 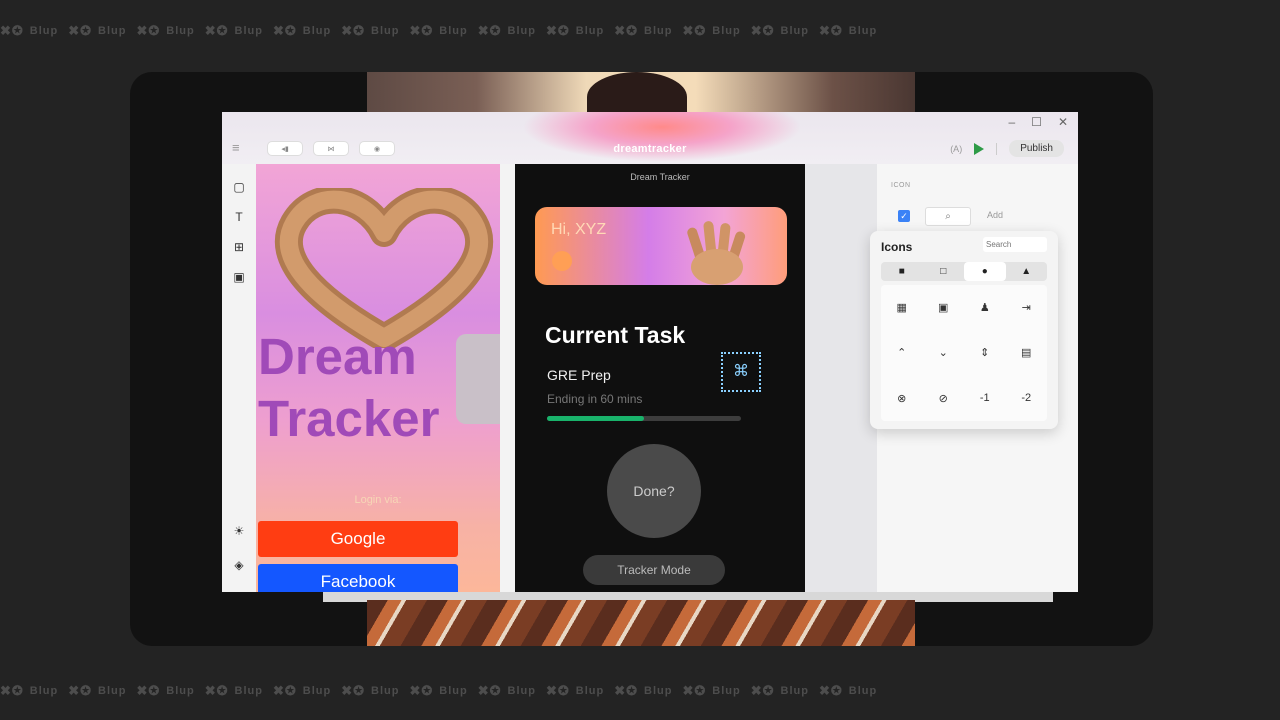 I want to click on layout-tool-icon: ⊞, so click(x=239, y=247).